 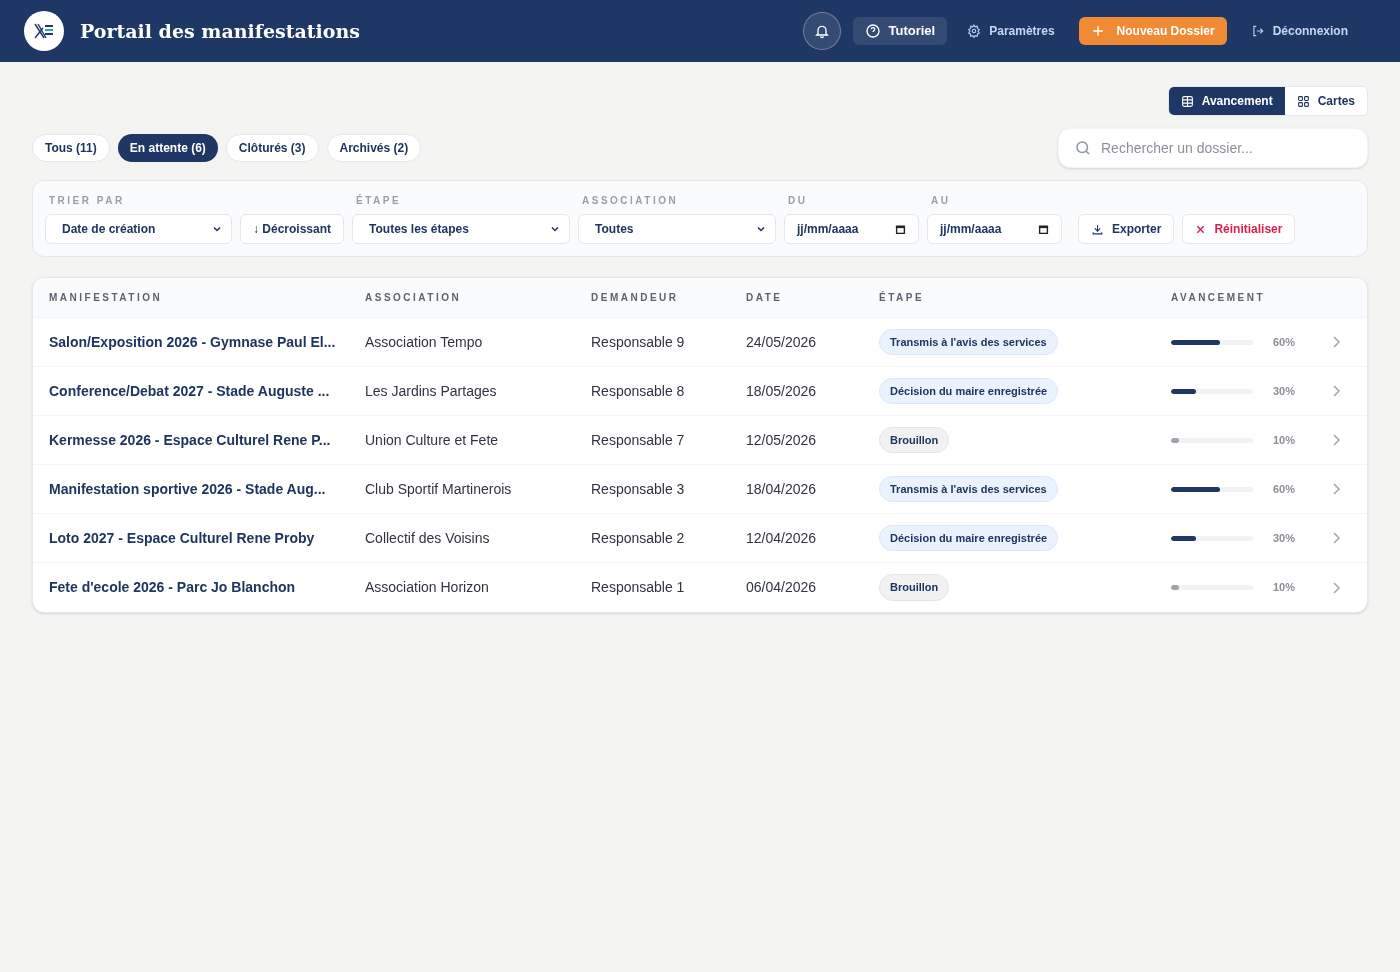 I want to click on table-cell-text: Club Sportif Martinerois, so click(x=439, y=489).